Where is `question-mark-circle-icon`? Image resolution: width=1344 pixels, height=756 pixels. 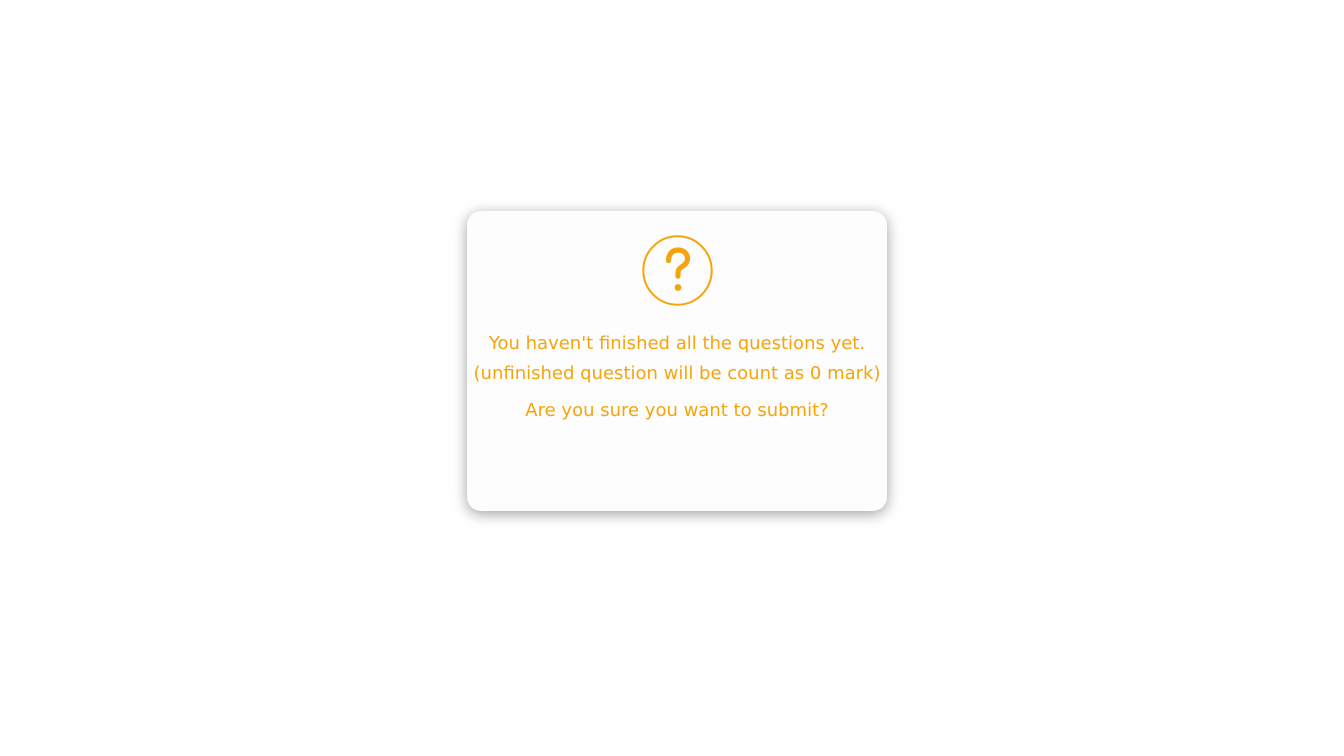 question-mark-circle-icon is located at coordinates (677, 270).